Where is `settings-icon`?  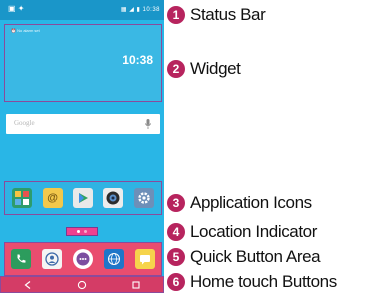
settings-icon is located at coordinates (143, 198).